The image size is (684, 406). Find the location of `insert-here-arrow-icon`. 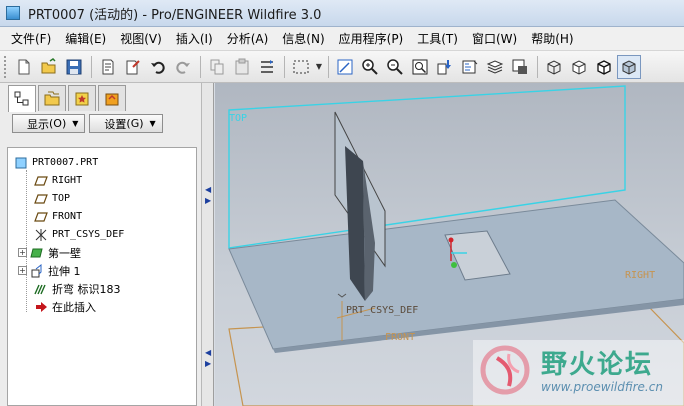

insert-here-arrow-icon is located at coordinates (41, 307).